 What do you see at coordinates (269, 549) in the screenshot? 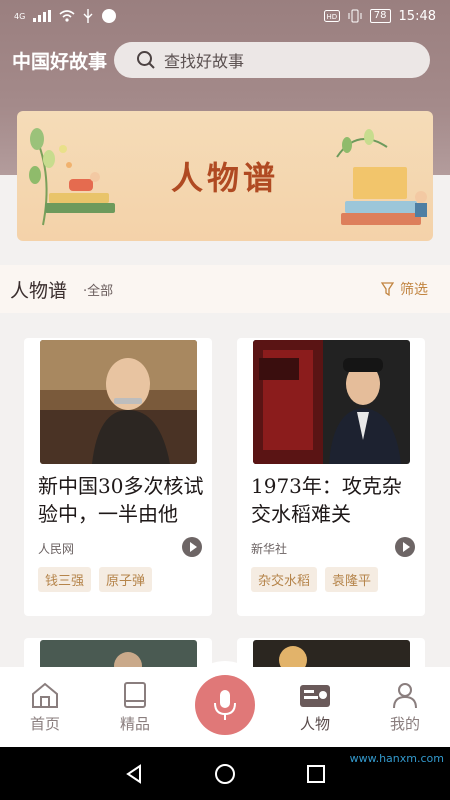
I see `card-source: 新华社` at bounding box center [269, 549].